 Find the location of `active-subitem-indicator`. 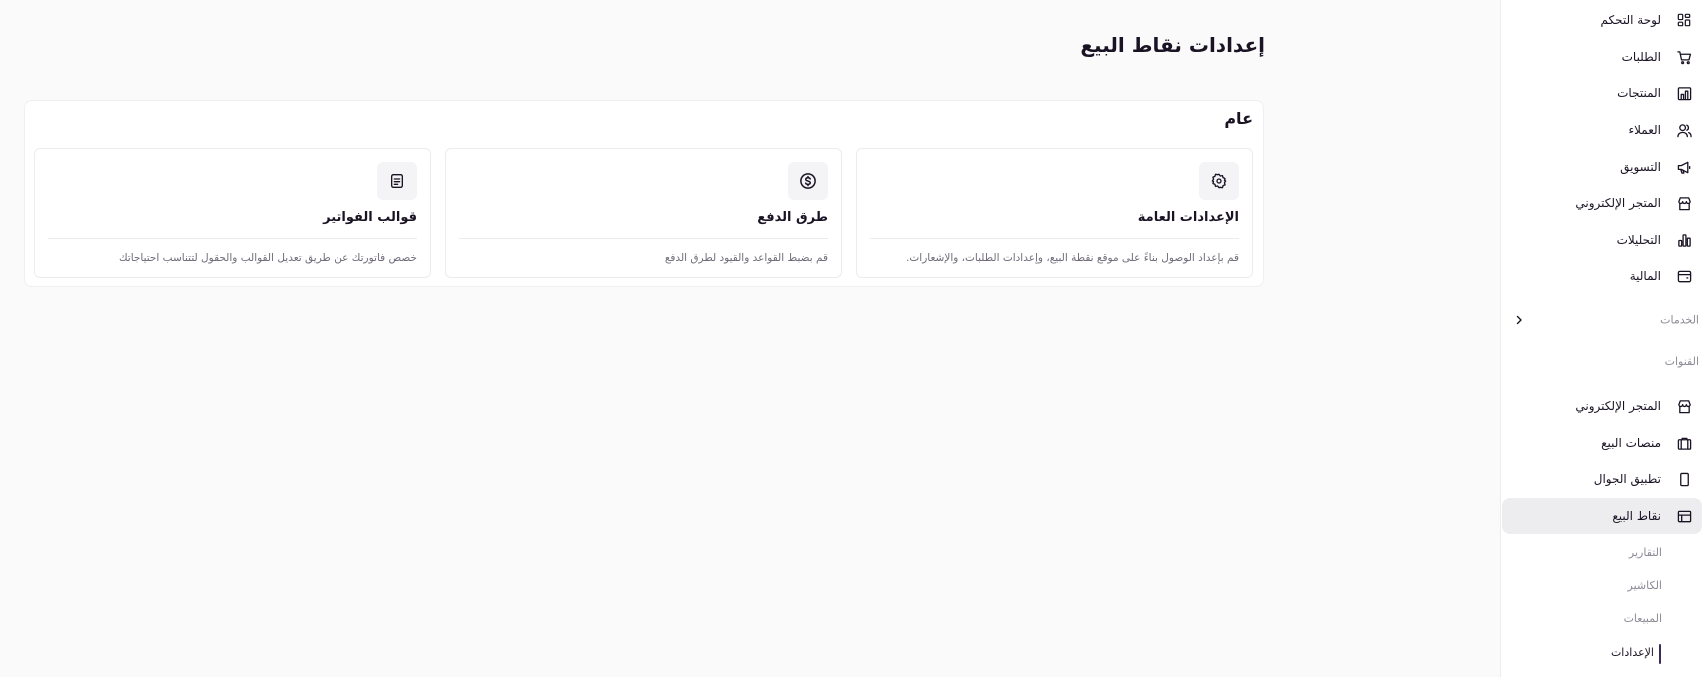

active-subitem-indicator is located at coordinates (1660, 654).